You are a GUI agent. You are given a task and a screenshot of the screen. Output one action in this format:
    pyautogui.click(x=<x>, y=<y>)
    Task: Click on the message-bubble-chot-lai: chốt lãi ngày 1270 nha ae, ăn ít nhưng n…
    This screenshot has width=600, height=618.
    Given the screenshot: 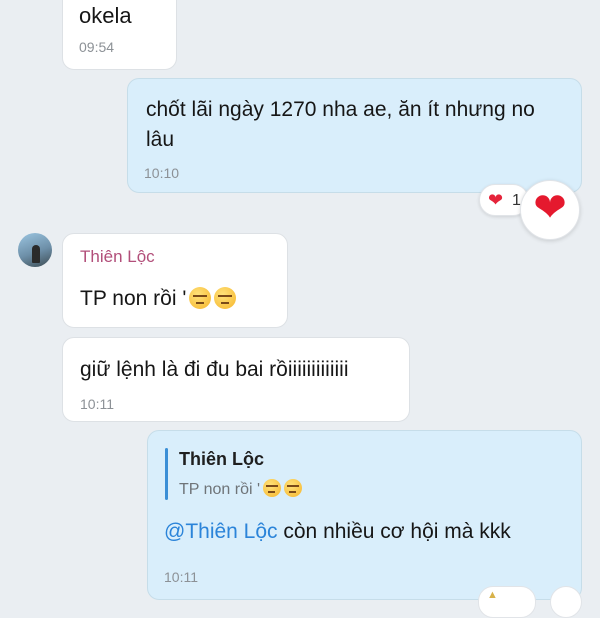 What is the action you would take?
    pyautogui.click(x=354, y=135)
    